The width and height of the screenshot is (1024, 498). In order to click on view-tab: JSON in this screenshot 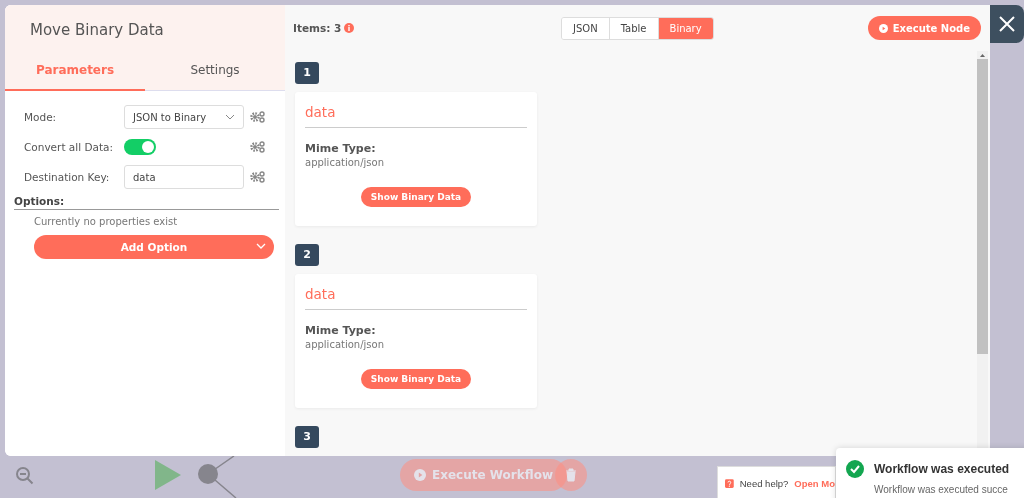, I will do `click(586, 28)`.